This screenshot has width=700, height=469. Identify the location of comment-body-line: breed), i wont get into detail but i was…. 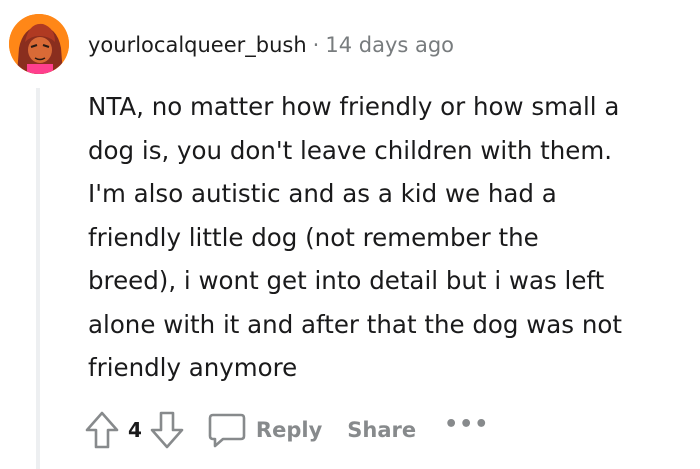
(346, 280).